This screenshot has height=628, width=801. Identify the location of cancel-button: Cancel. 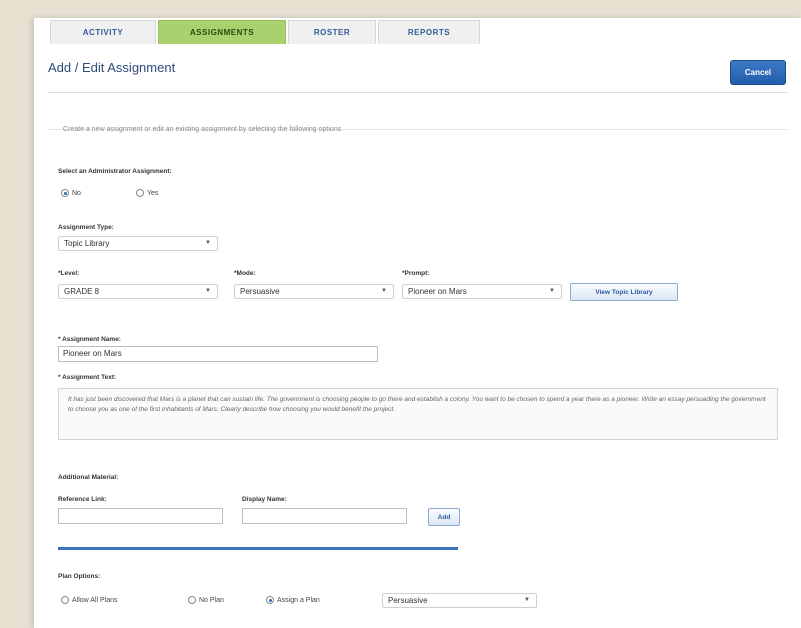
(758, 72).